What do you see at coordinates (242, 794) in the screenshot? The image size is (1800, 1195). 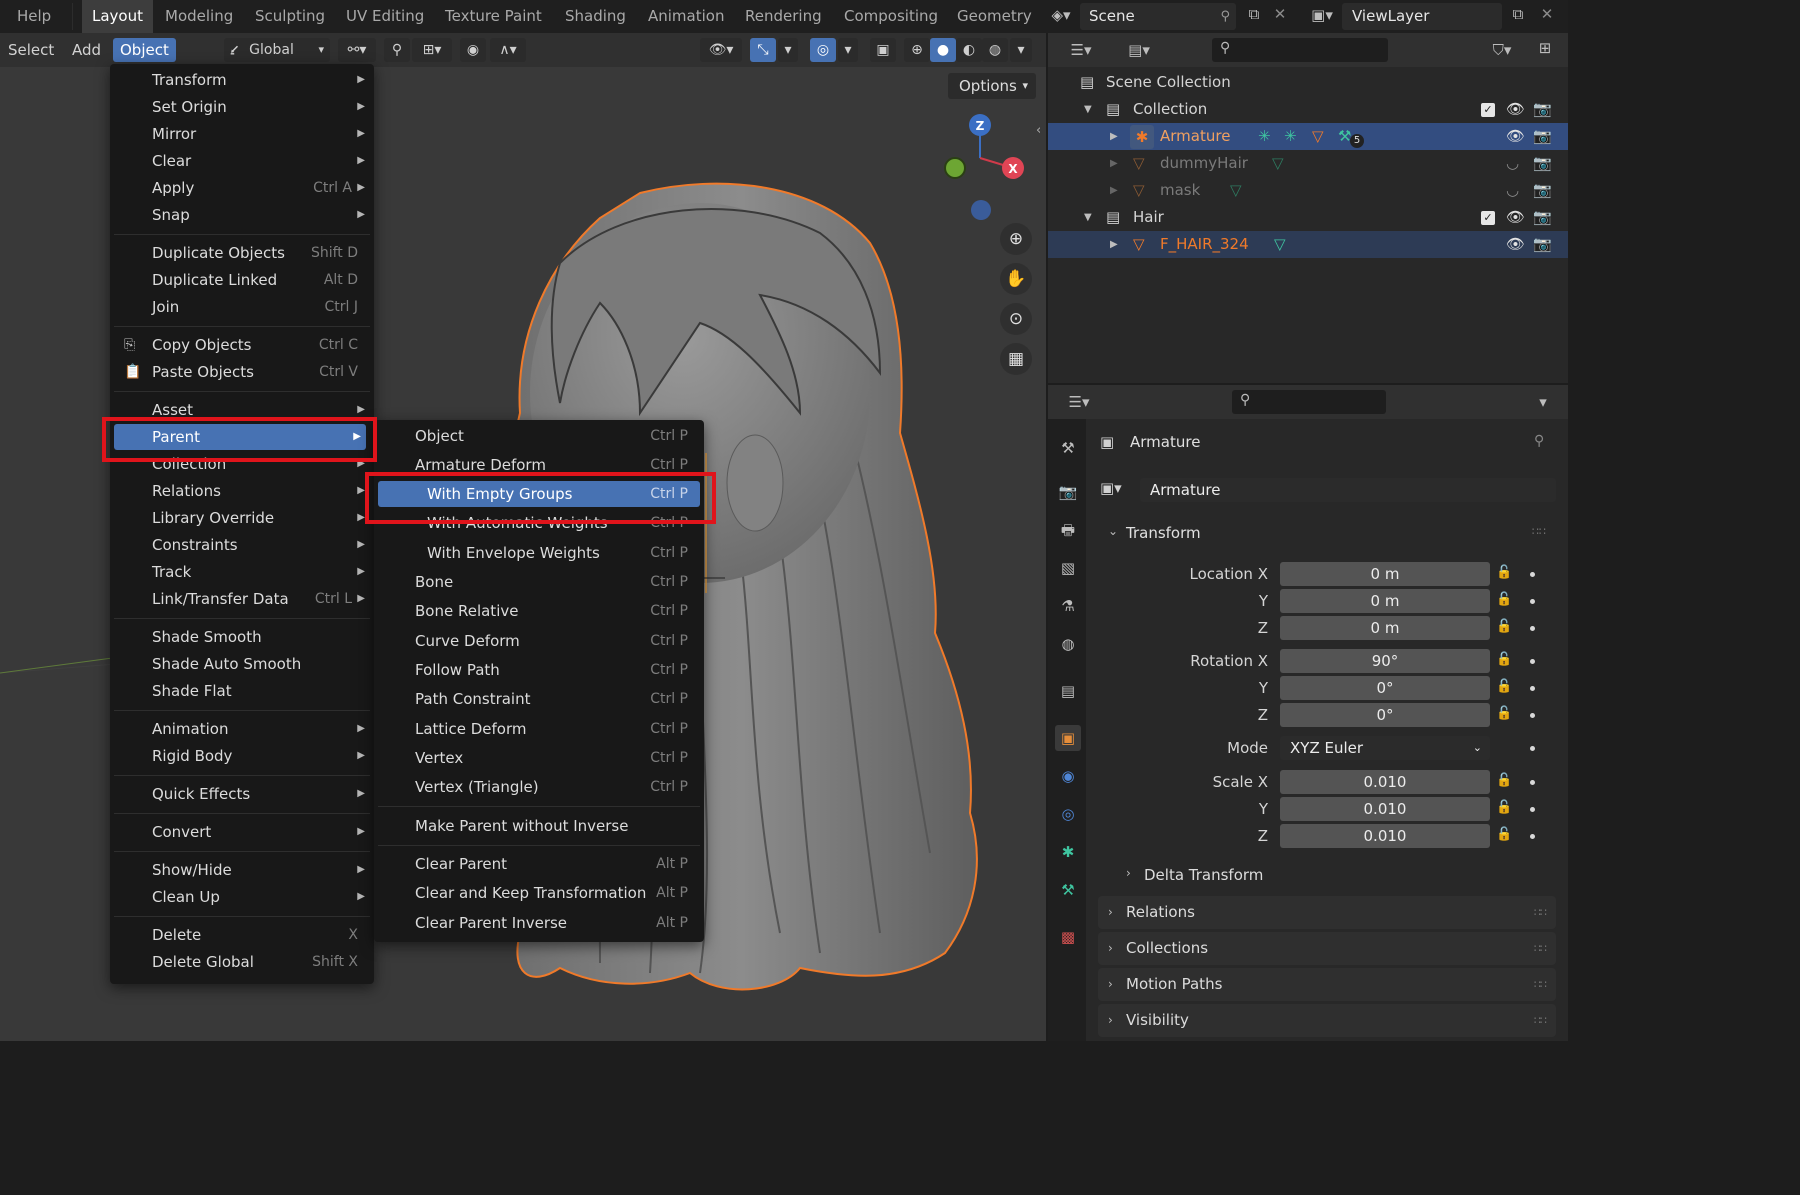 I see `menu-item-quick-effects: Quick Effects ▶` at bounding box center [242, 794].